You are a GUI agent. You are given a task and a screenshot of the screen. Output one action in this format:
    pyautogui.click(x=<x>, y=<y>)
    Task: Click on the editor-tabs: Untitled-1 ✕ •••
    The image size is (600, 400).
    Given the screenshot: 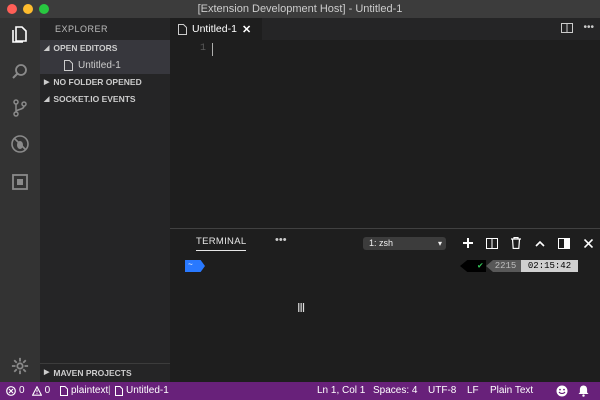 What is the action you would take?
    pyautogui.click(x=385, y=29)
    